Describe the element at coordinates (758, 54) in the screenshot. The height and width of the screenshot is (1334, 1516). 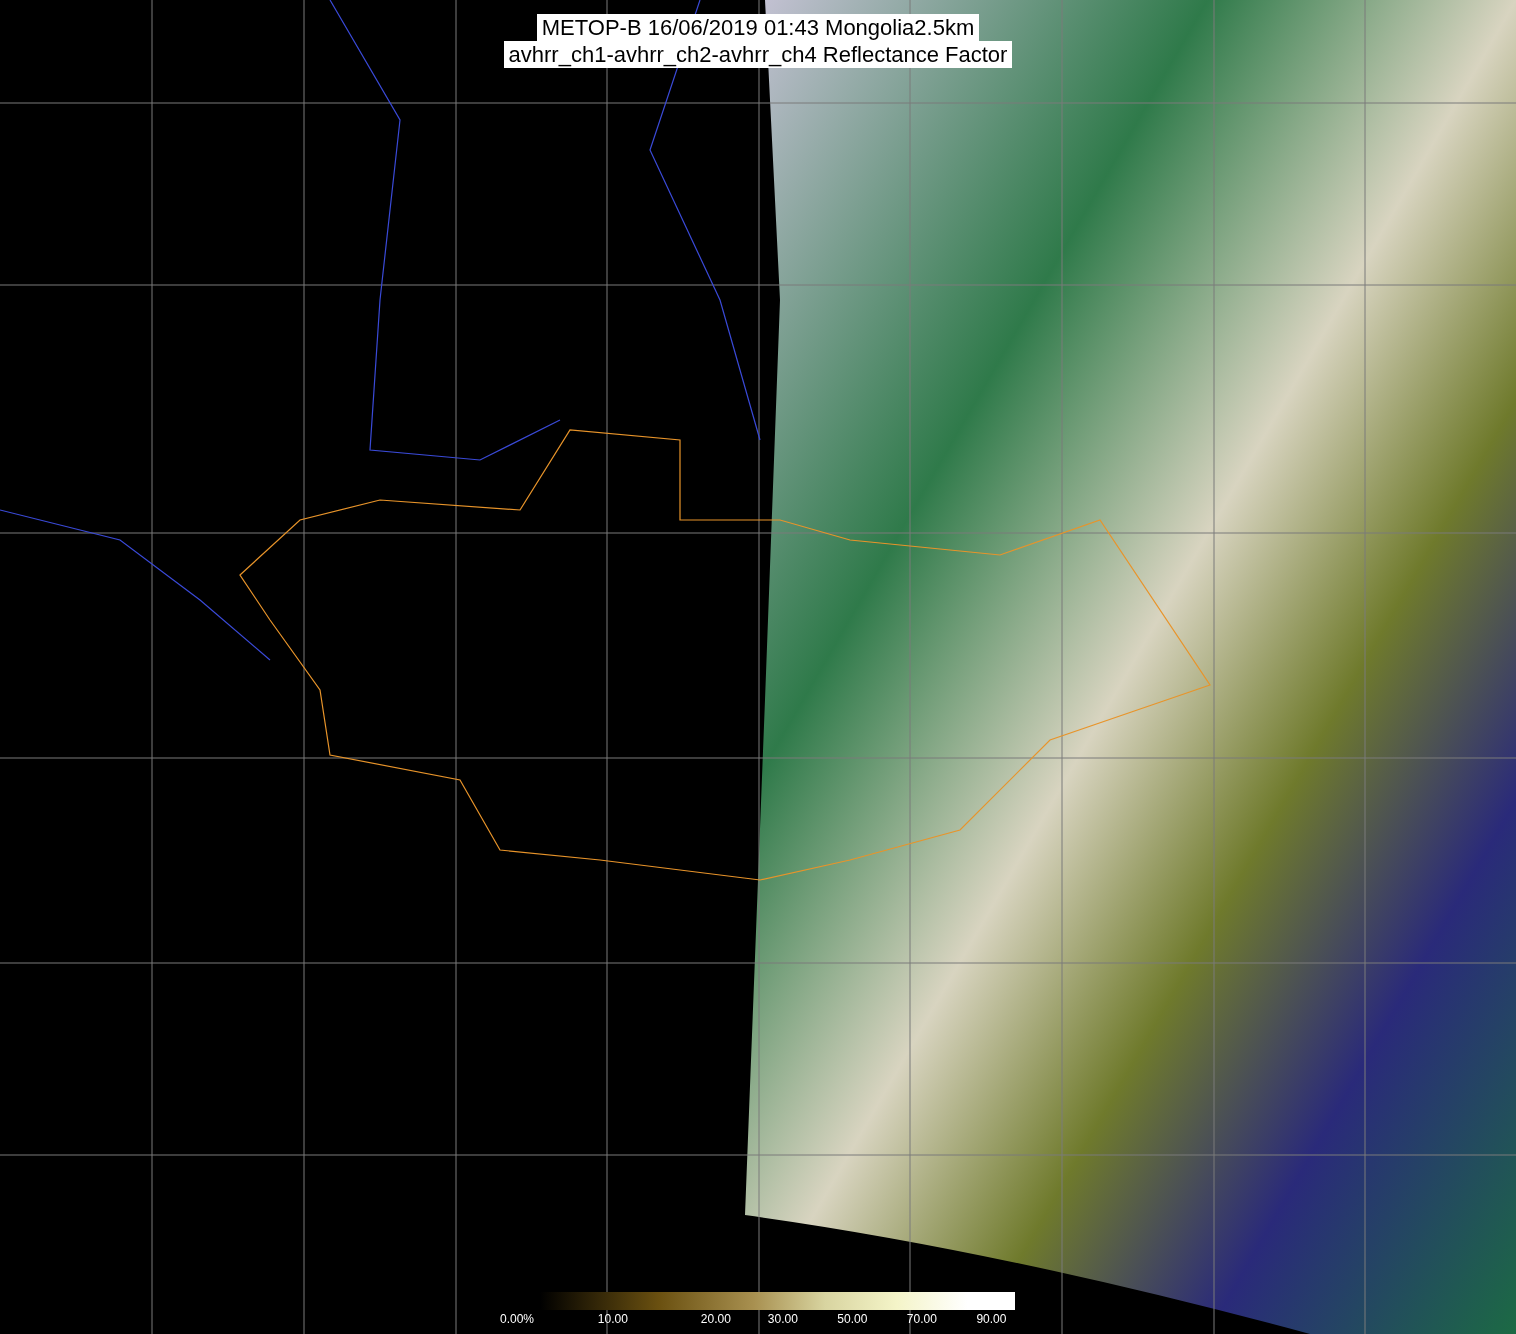
I see `map-title: avhrr_ch1-avhrr_ch2-avhrr_ch4 Reflectance Factor` at that location.